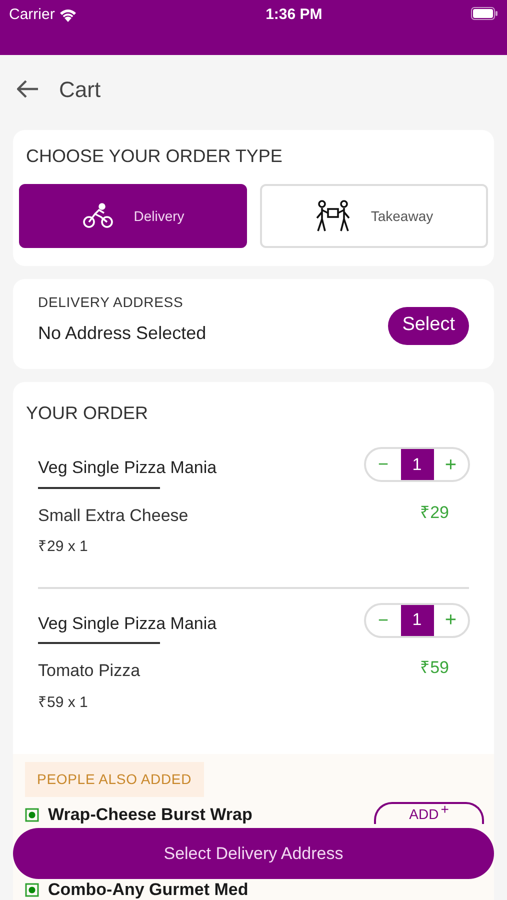 The image size is (507, 900). I want to click on select-delivery-address-button: Select Delivery Address, so click(253, 853).